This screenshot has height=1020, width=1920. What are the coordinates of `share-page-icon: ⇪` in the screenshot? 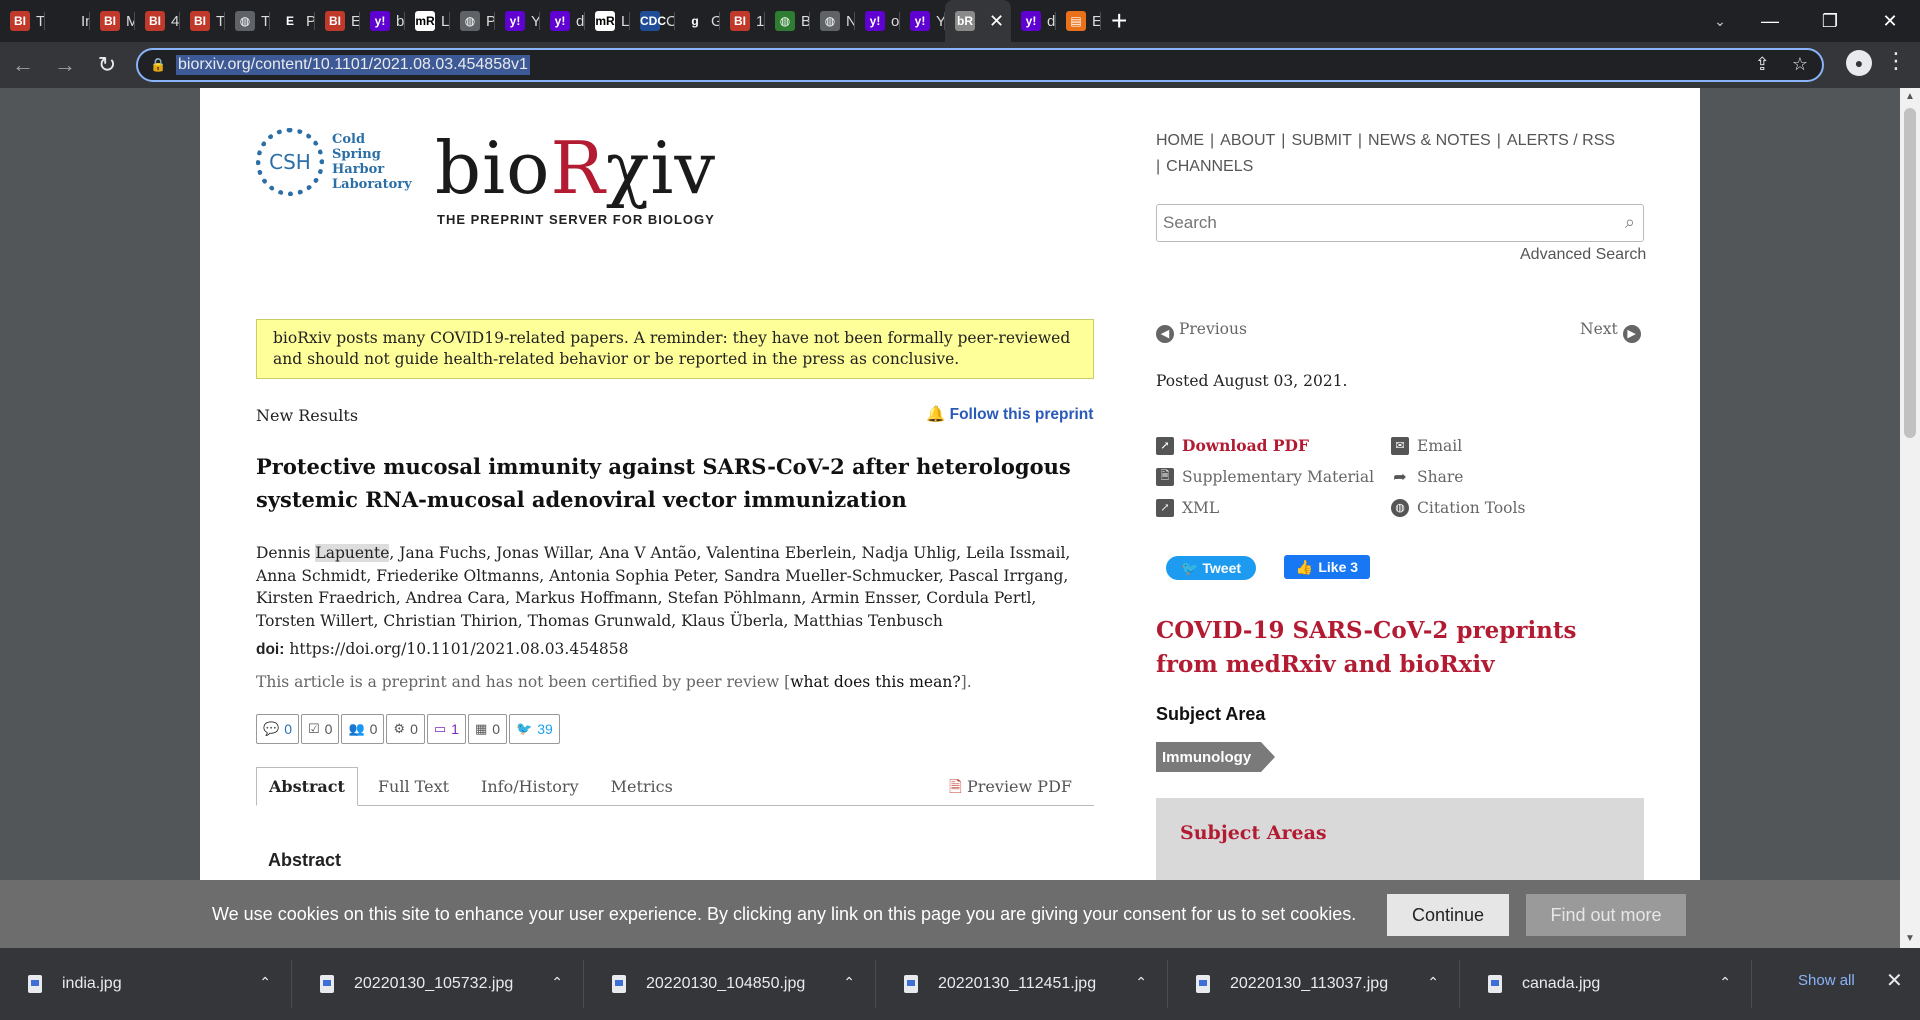 It's located at (1762, 64).